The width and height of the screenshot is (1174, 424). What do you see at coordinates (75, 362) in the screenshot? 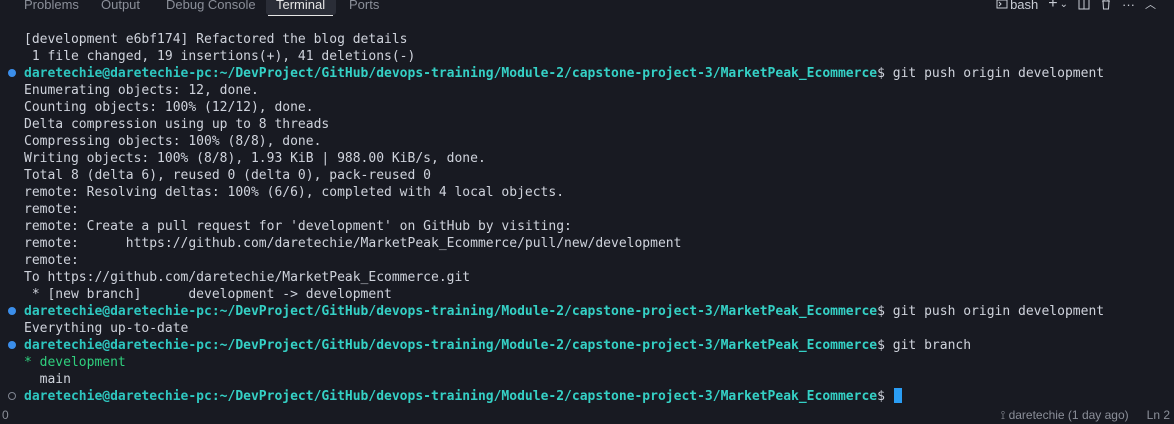
I see `current-branch-text: * development` at bounding box center [75, 362].